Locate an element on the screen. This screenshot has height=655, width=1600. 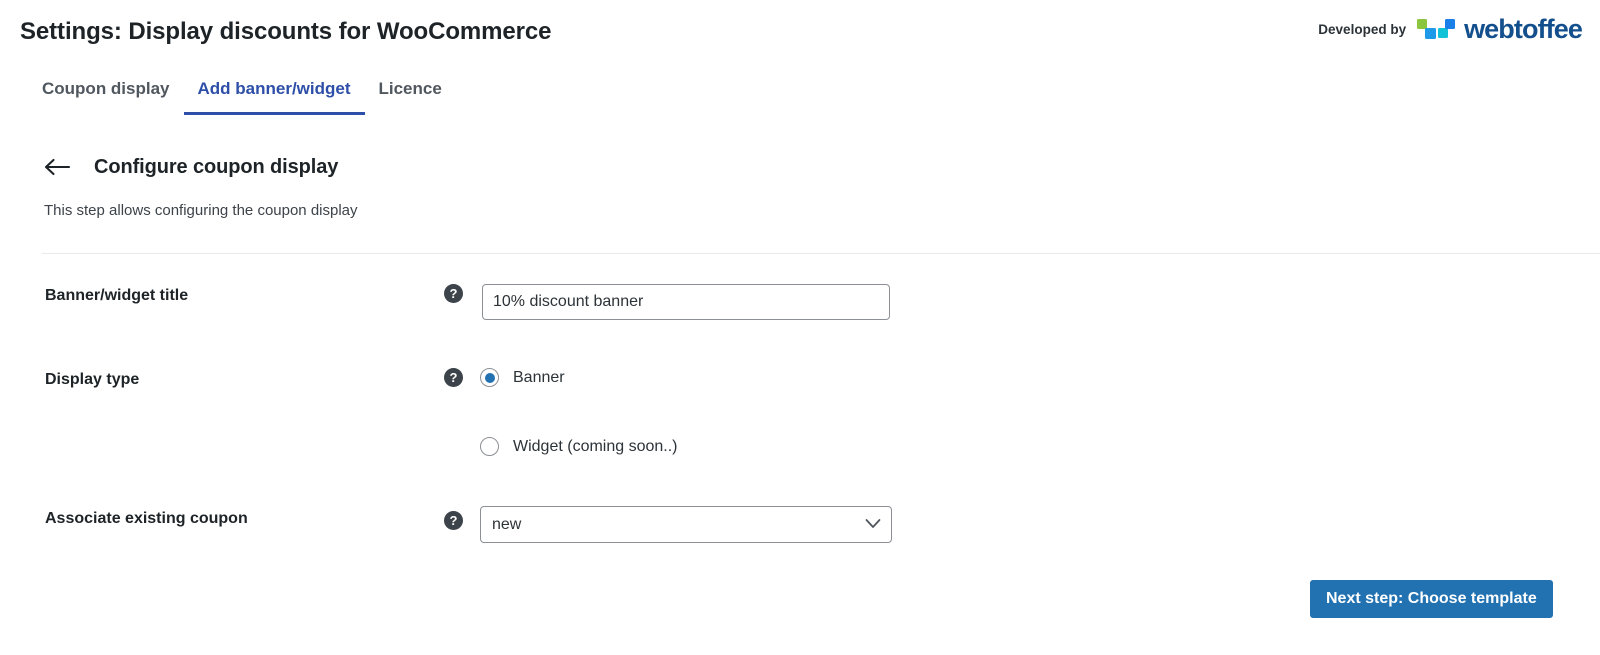
developed-by-credit: Developed by webtoffee is located at coordinates (1450, 29).